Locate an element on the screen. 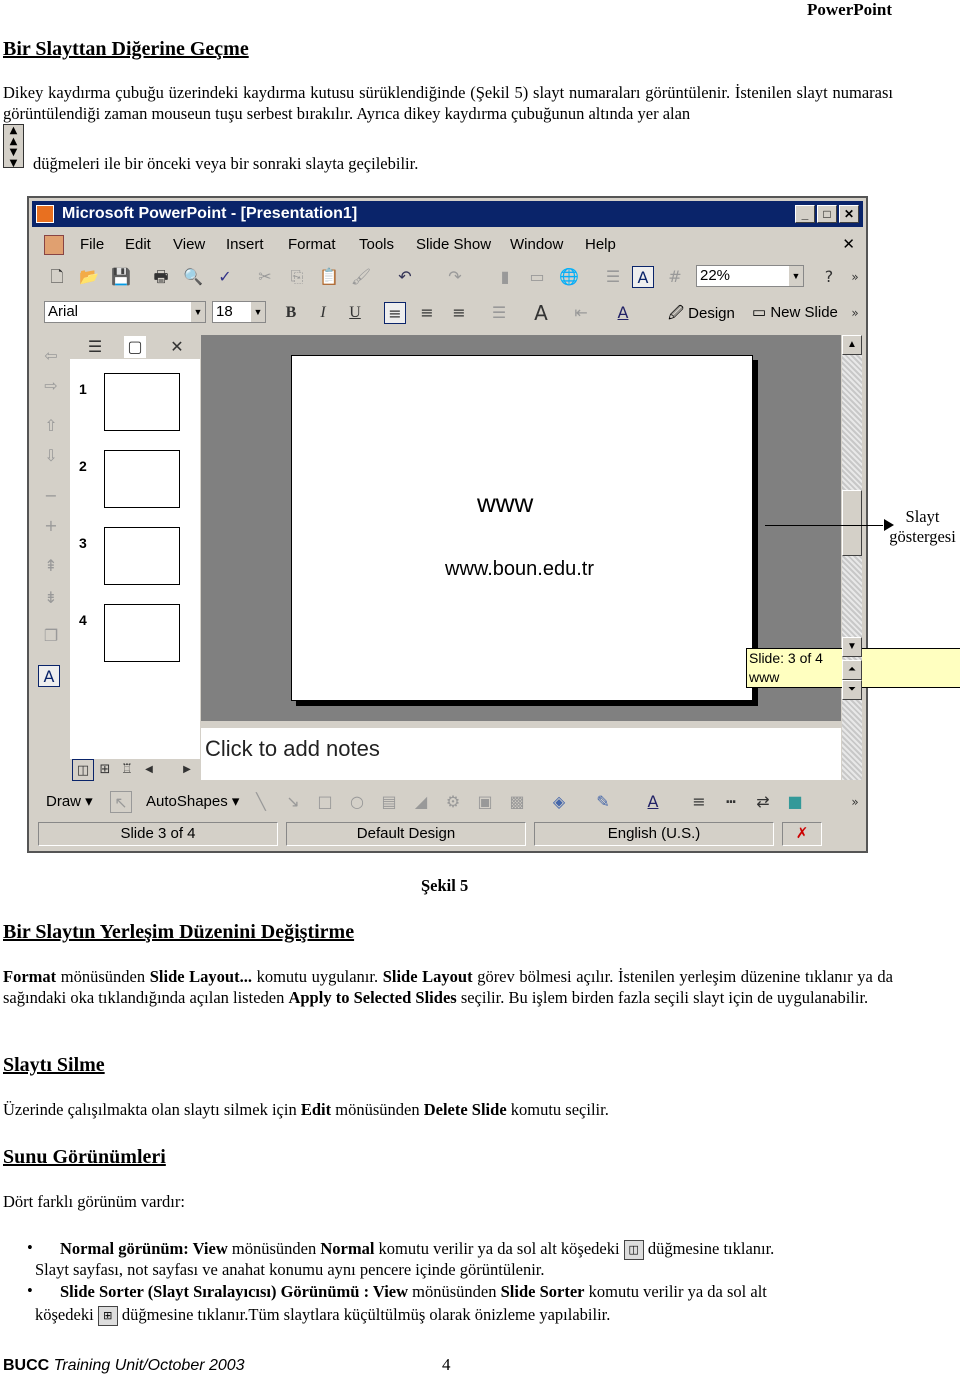  menu-slide-show: Slide Show is located at coordinates (453, 245).